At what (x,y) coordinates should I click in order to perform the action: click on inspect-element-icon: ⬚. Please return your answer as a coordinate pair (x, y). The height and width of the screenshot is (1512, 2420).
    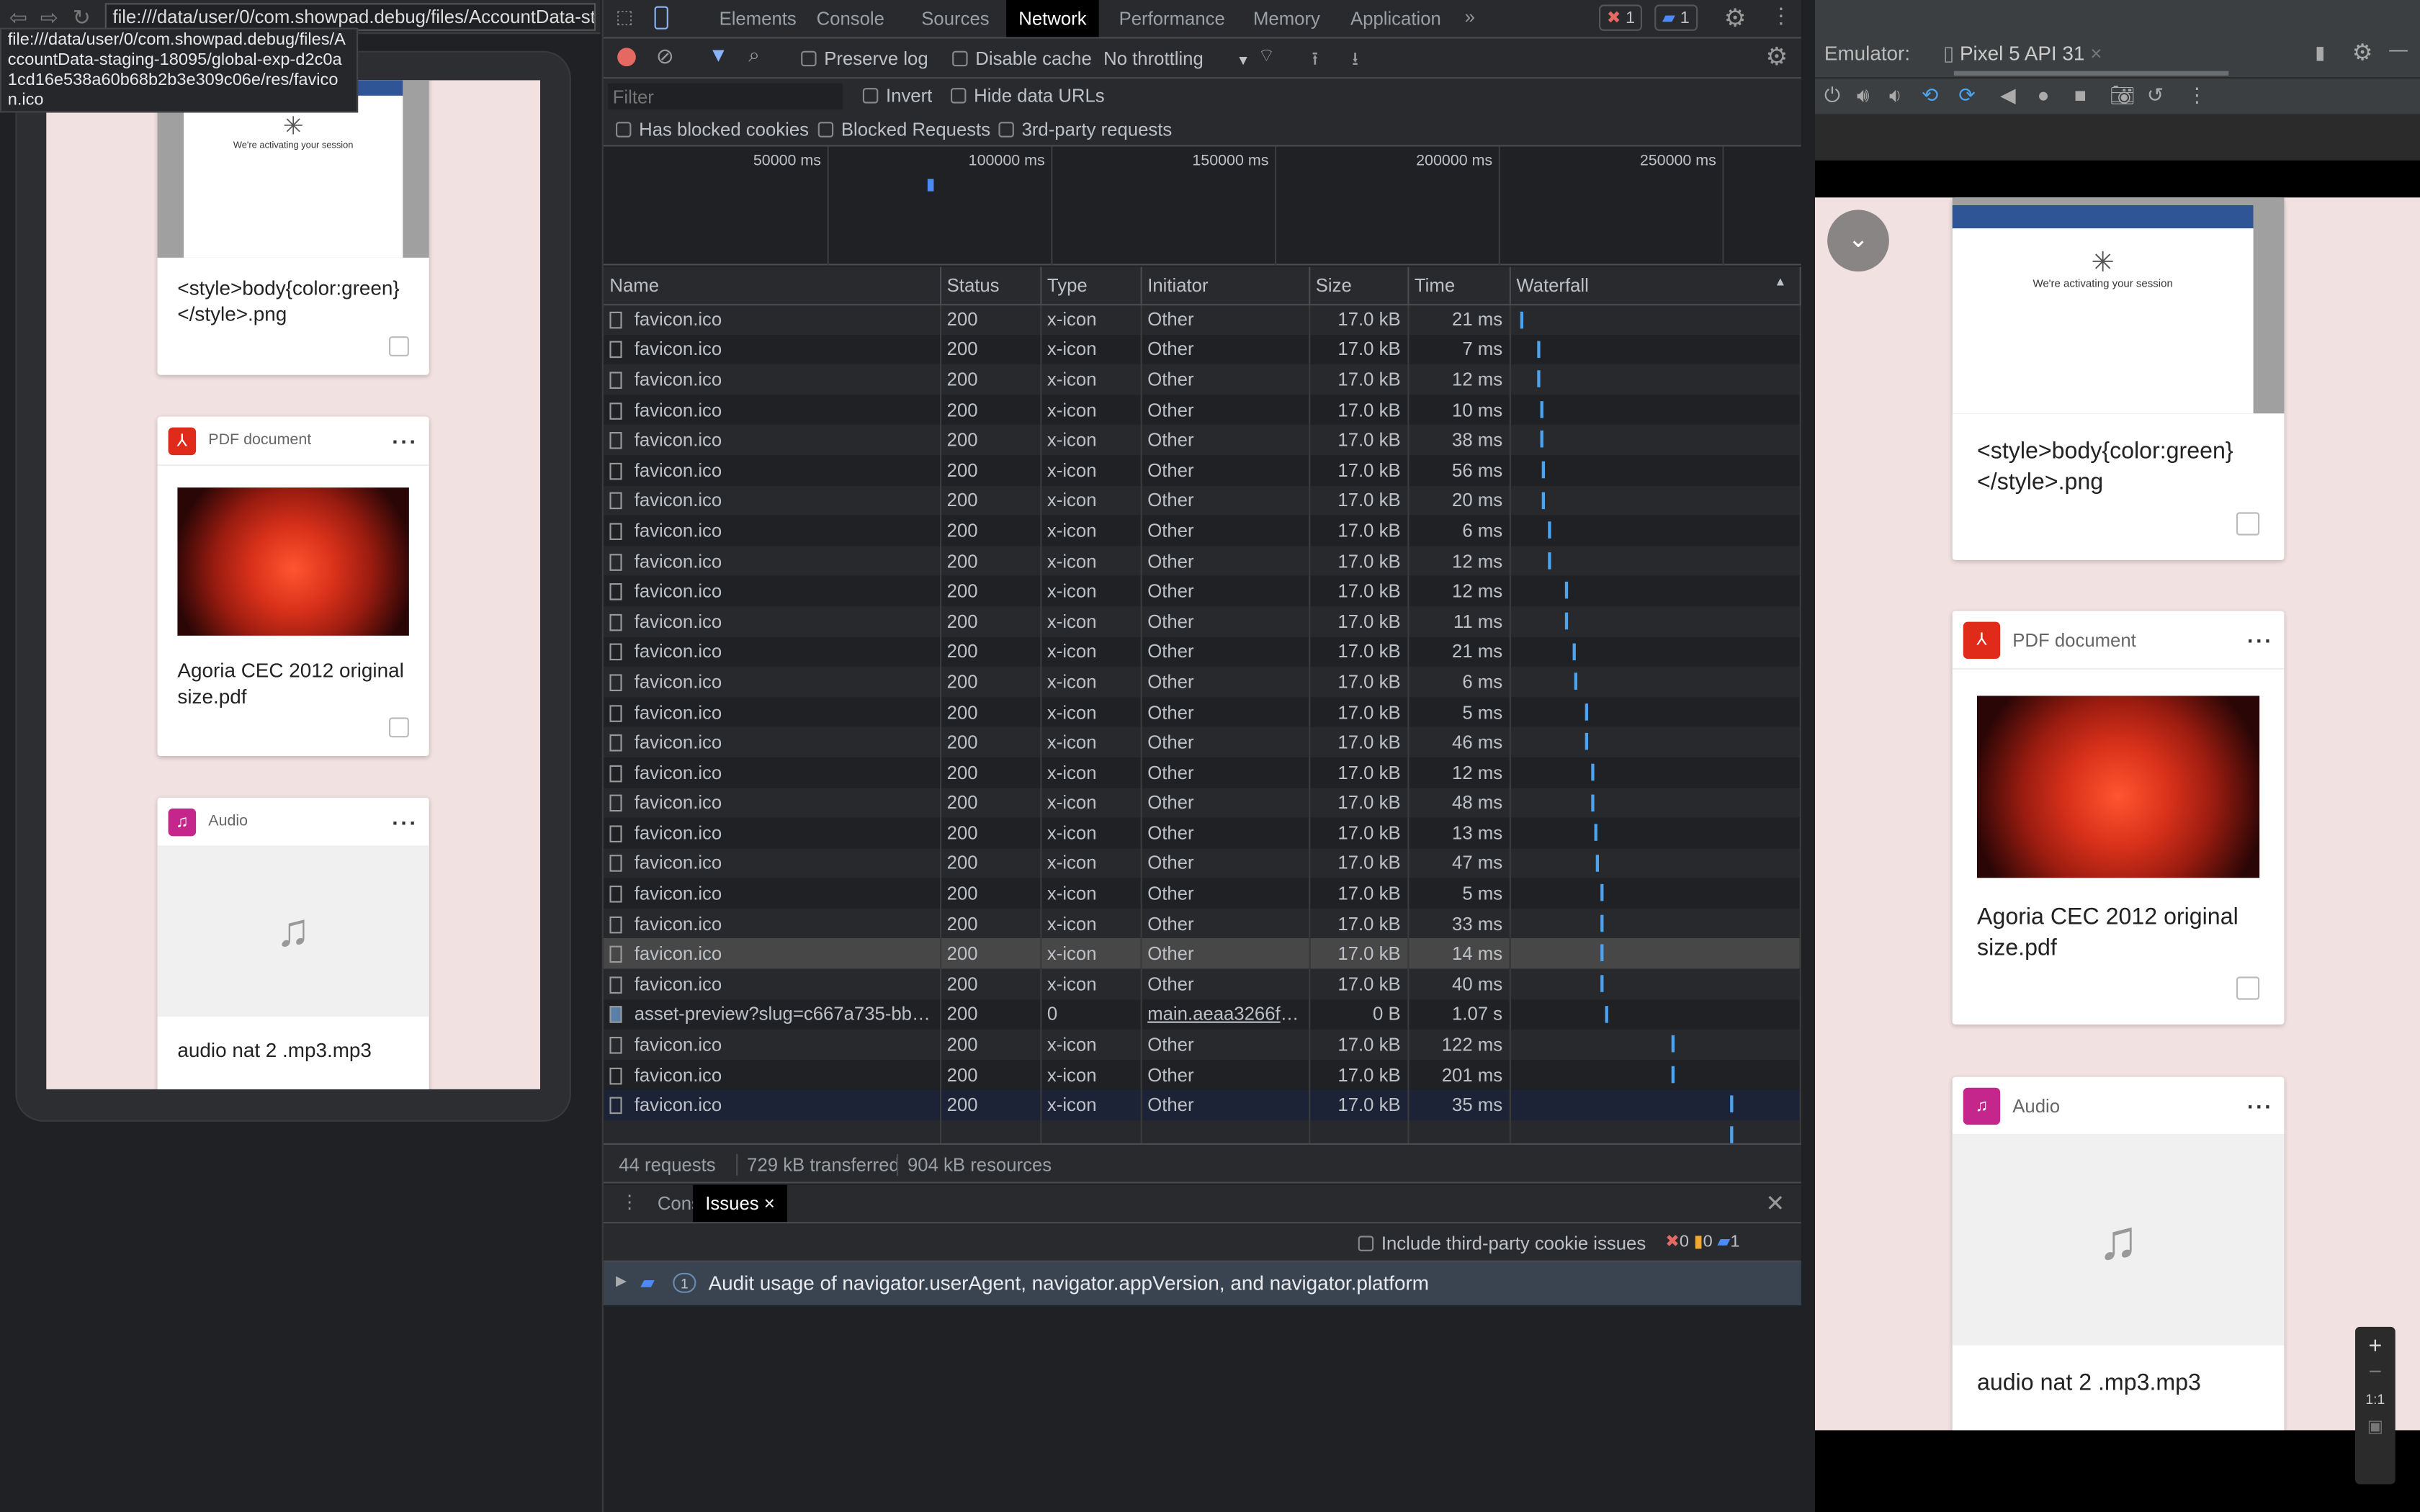
    Looking at the image, I should click on (624, 17).